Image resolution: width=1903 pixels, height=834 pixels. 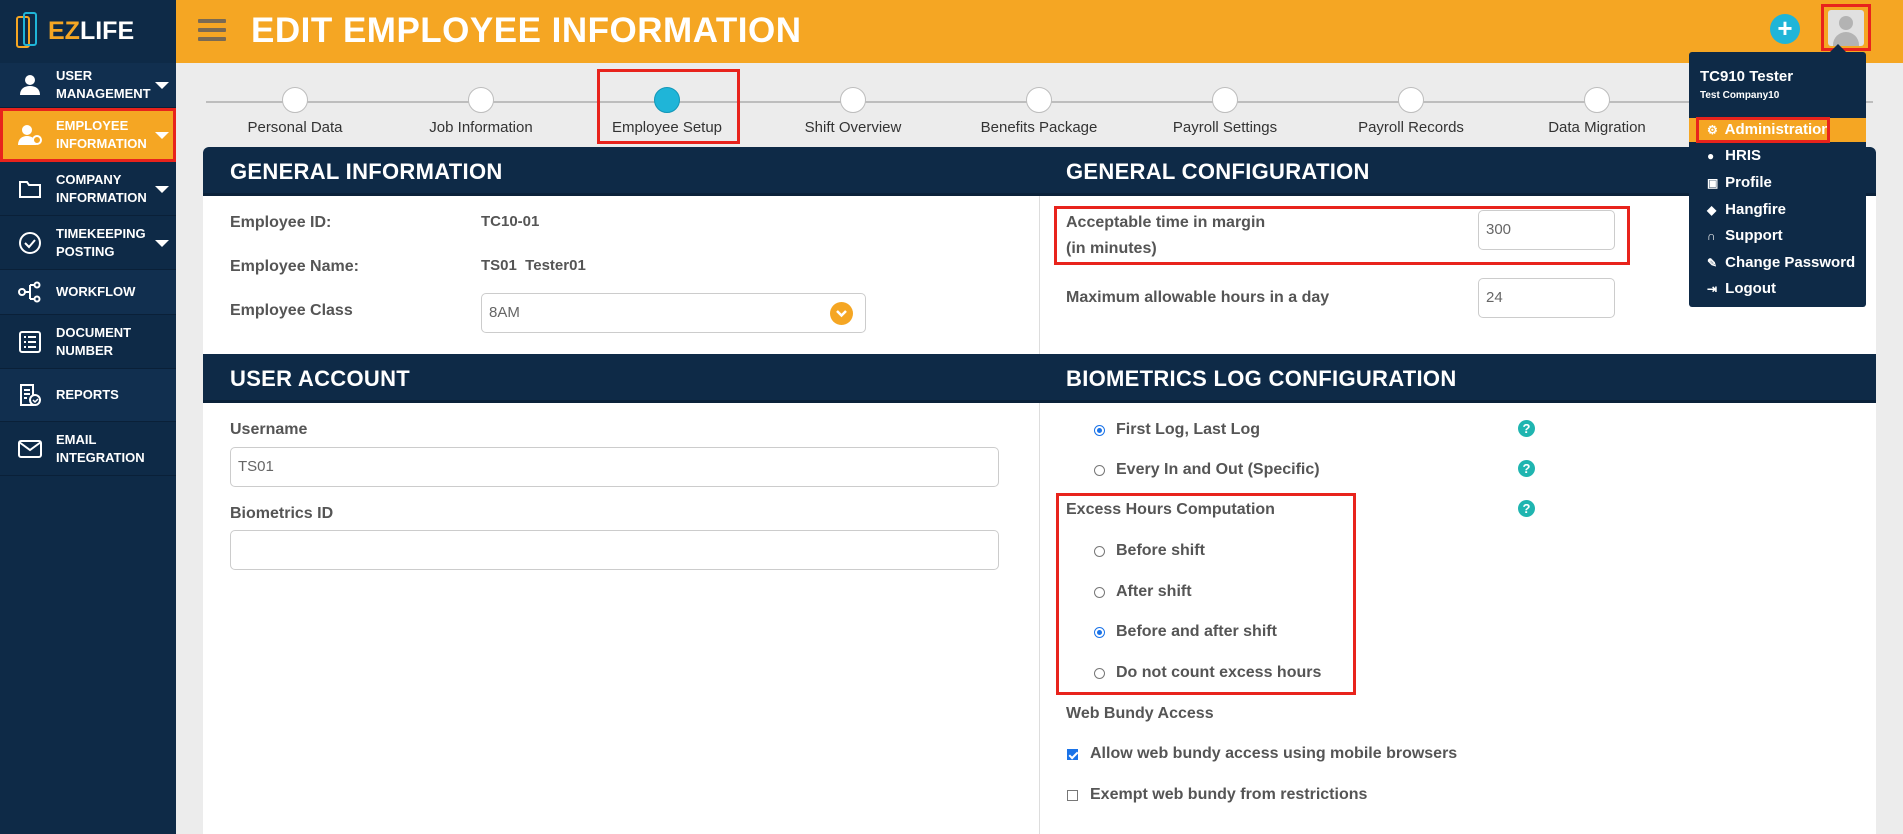 What do you see at coordinates (1785, 29) in the screenshot?
I see `add-button: +` at bounding box center [1785, 29].